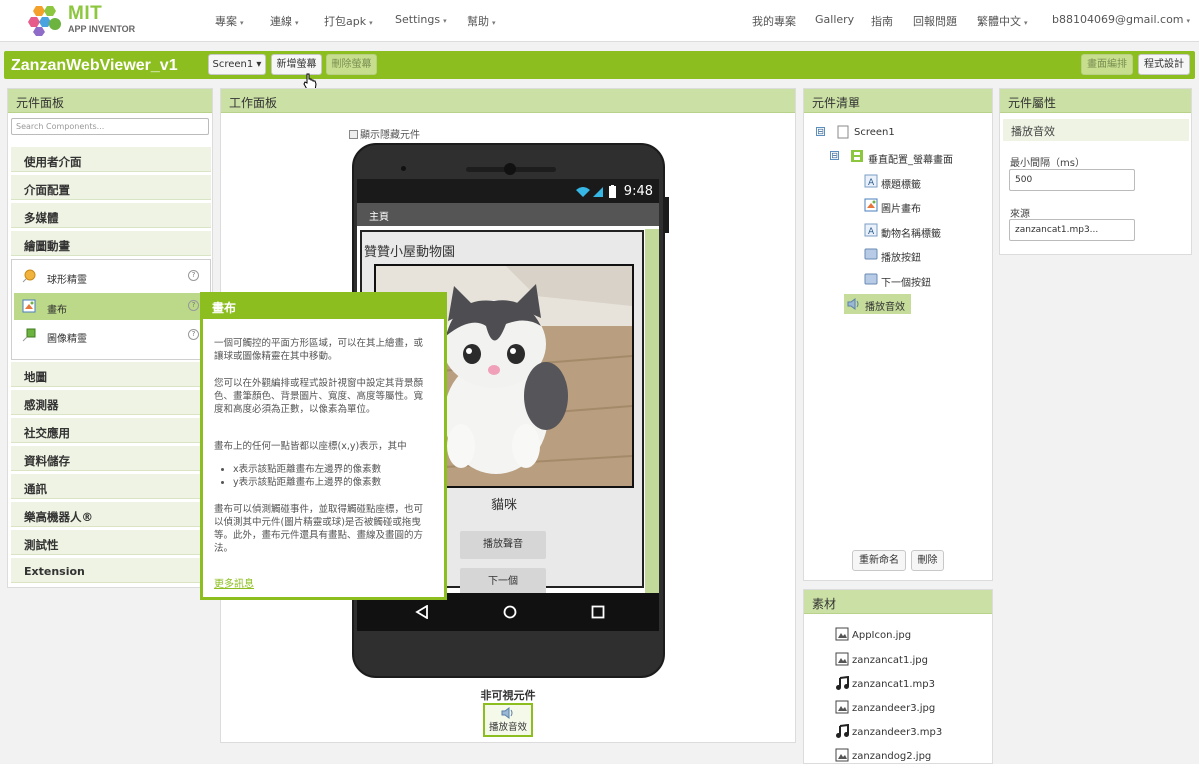  Describe the element at coordinates (1072, 180) in the screenshot. I see `min-interval-input: 500` at that location.